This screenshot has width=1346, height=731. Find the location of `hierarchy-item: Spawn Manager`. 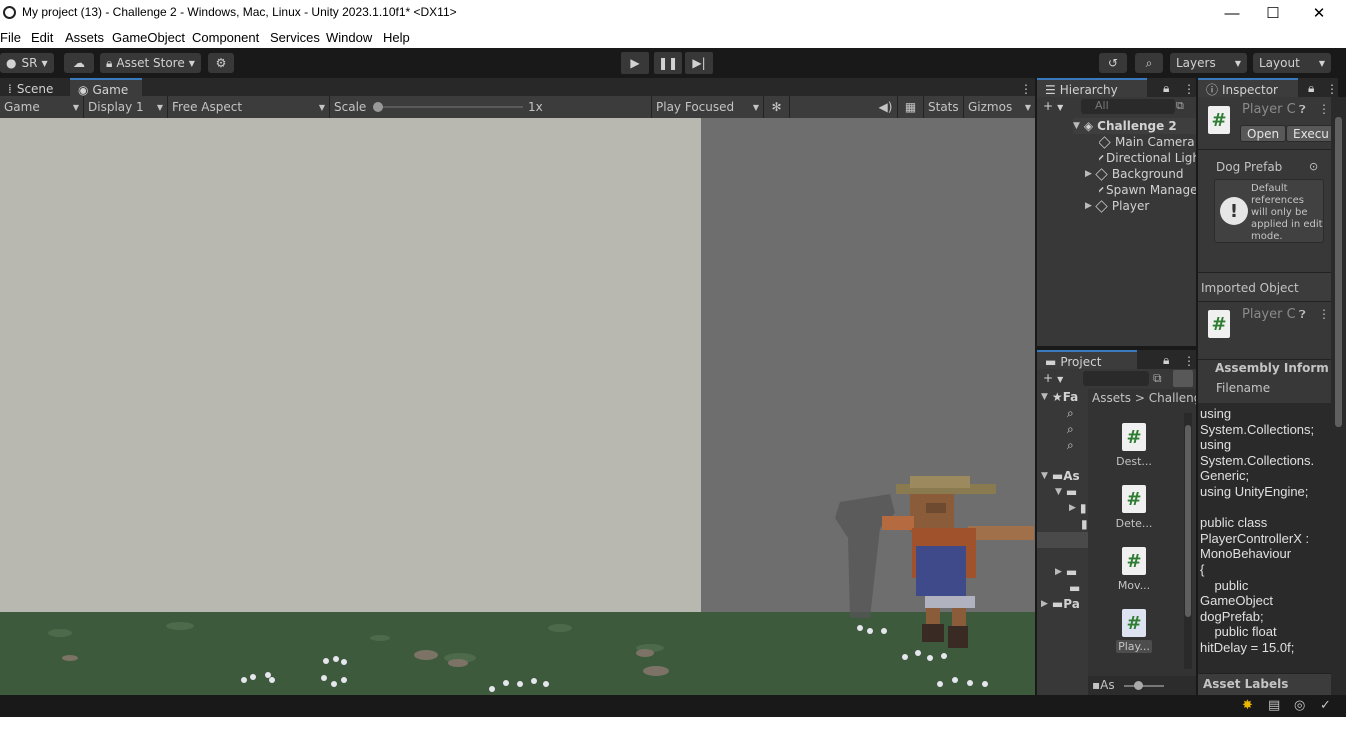

hierarchy-item: Spawn Manager is located at coordinates (1147, 190).